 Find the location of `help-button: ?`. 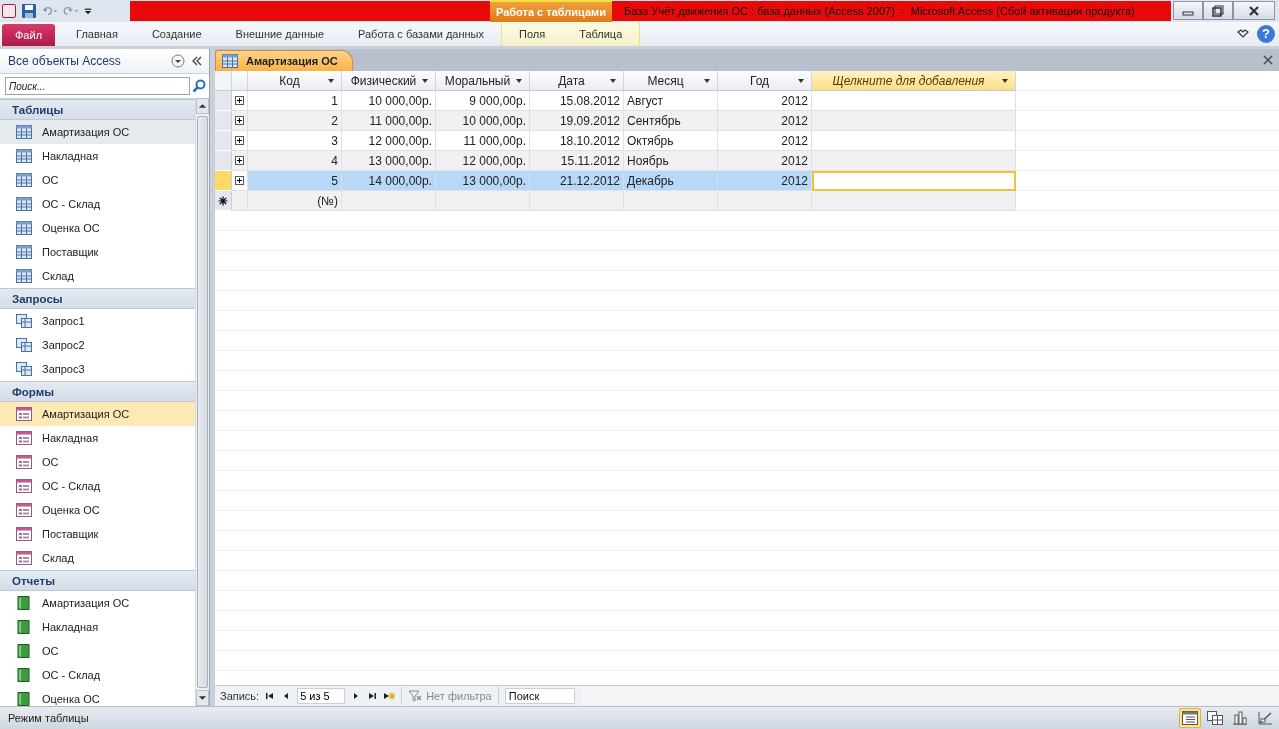

help-button: ? is located at coordinates (1266, 34).